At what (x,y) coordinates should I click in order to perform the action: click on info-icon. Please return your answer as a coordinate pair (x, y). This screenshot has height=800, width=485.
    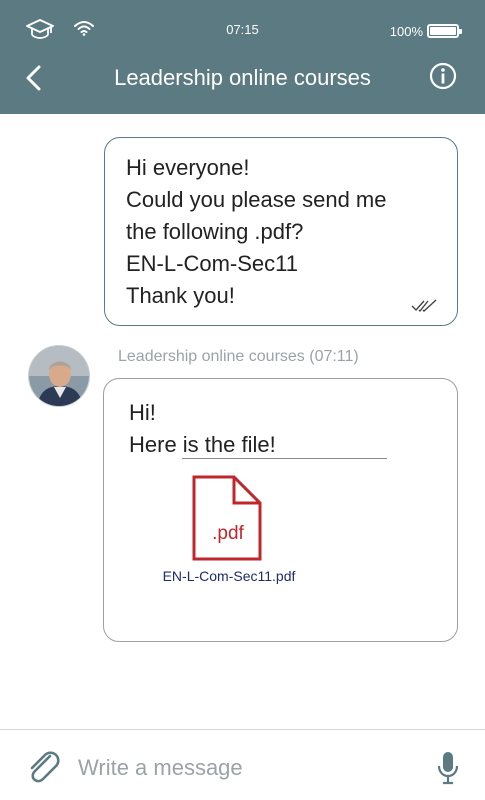
    Looking at the image, I should click on (443, 76).